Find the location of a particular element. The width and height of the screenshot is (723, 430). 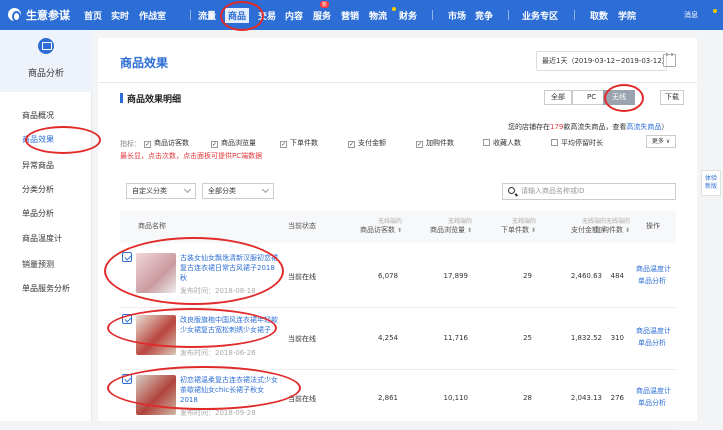

nav-data-fetch: 取数 is located at coordinates (599, 15).